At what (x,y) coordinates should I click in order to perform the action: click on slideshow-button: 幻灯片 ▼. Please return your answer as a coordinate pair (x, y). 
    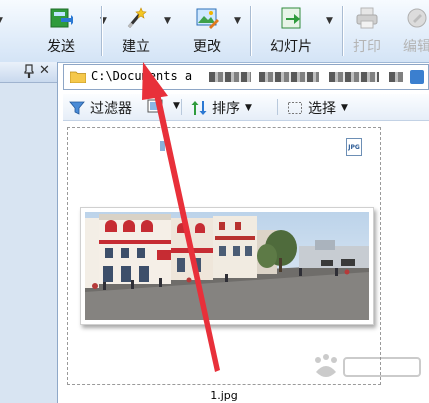
    Looking at the image, I should click on (297, 31).